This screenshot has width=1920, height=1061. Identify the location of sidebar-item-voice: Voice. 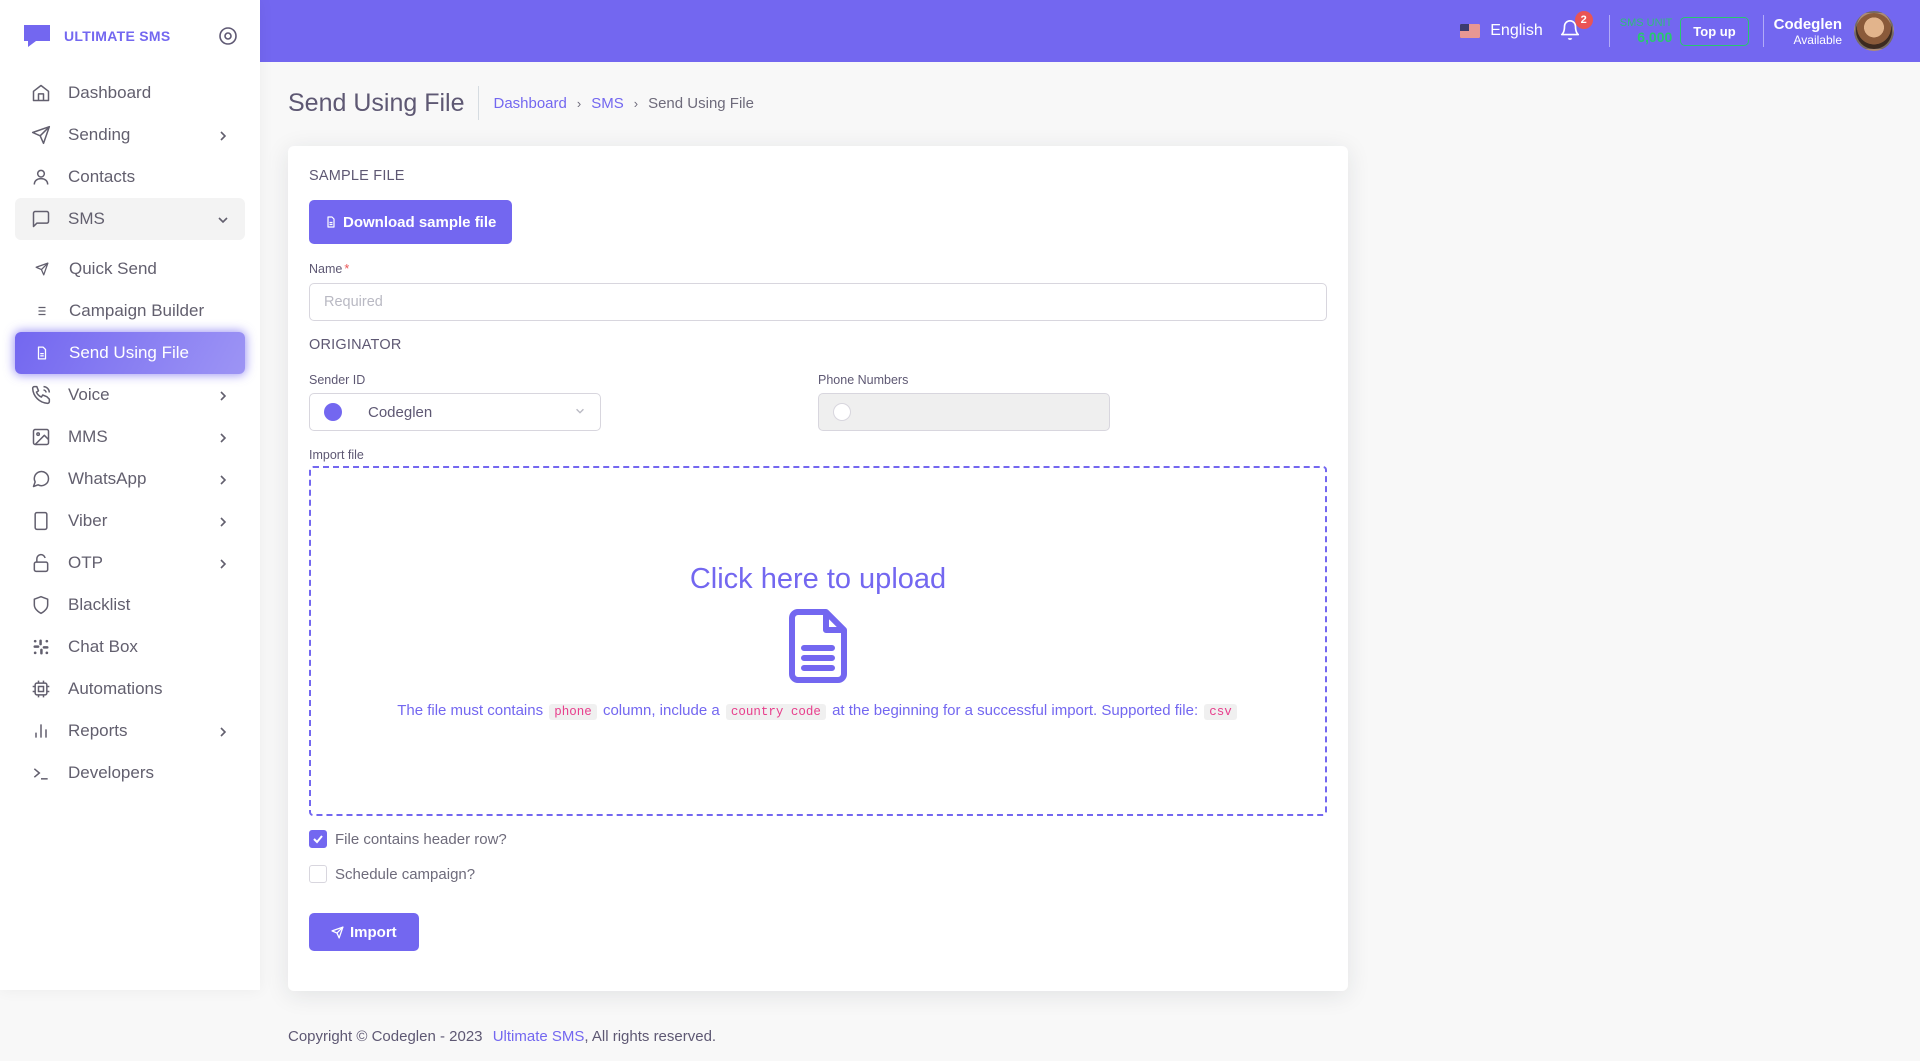
(130, 395).